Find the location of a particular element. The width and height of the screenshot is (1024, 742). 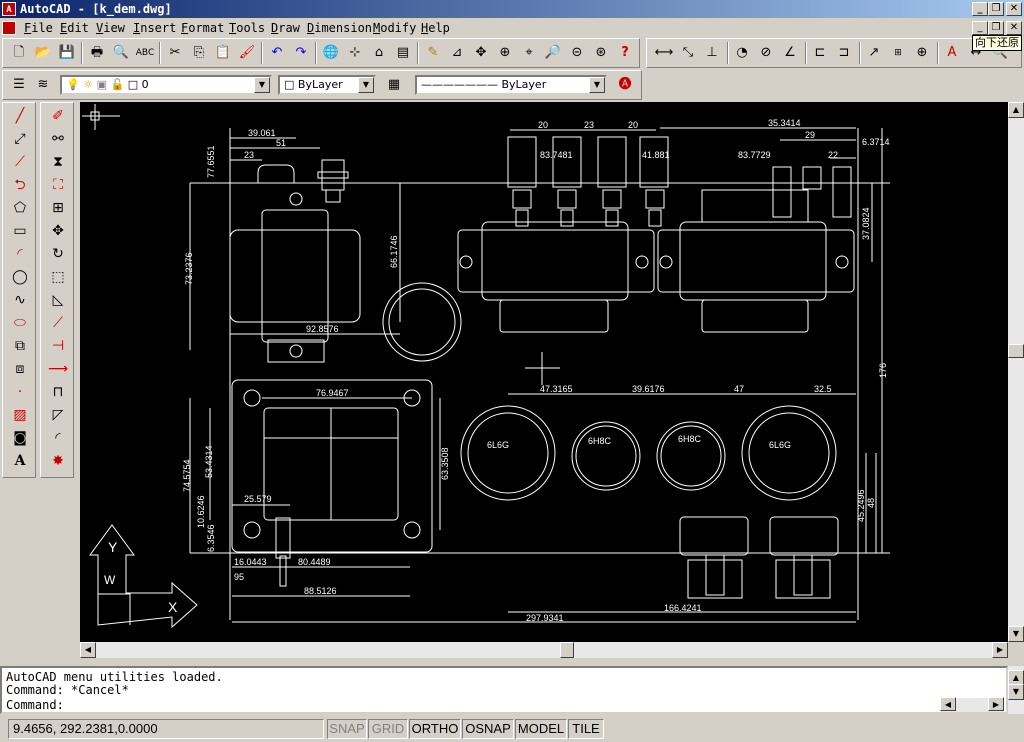

tile-toggle: TILE is located at coordinates (586, 729).